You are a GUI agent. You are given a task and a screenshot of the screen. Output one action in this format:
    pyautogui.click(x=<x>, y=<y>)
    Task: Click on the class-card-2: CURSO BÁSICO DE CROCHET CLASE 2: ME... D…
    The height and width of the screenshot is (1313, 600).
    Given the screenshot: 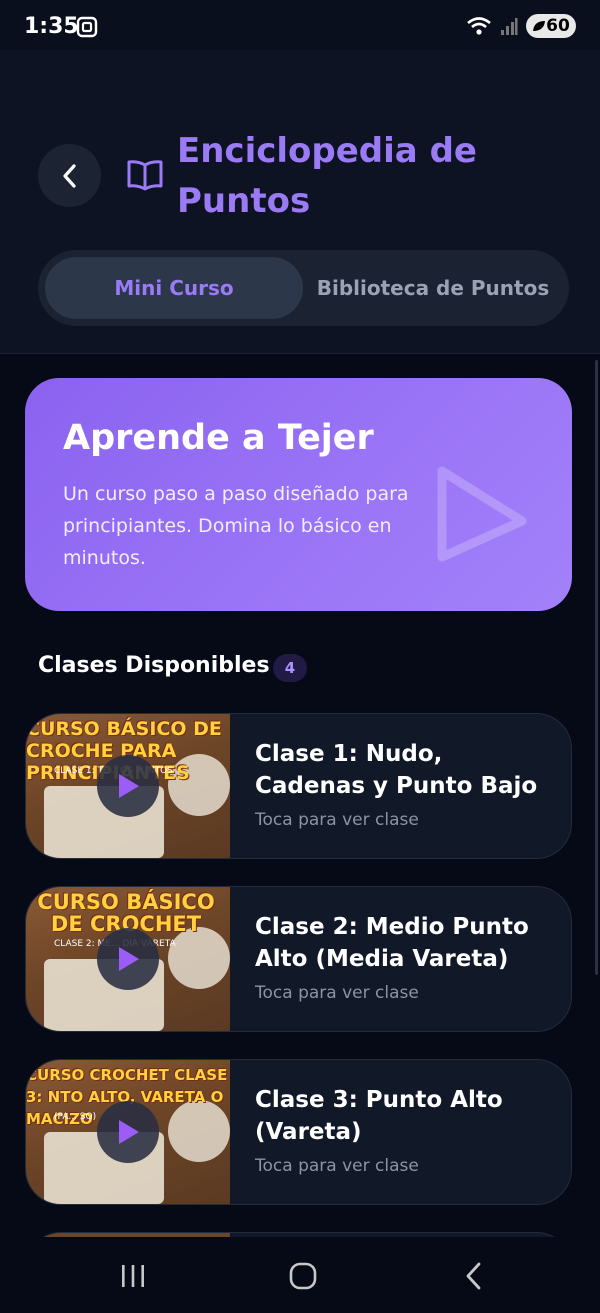 What is the action you would take?
    pyautogui.click(x=298, y=959)
    